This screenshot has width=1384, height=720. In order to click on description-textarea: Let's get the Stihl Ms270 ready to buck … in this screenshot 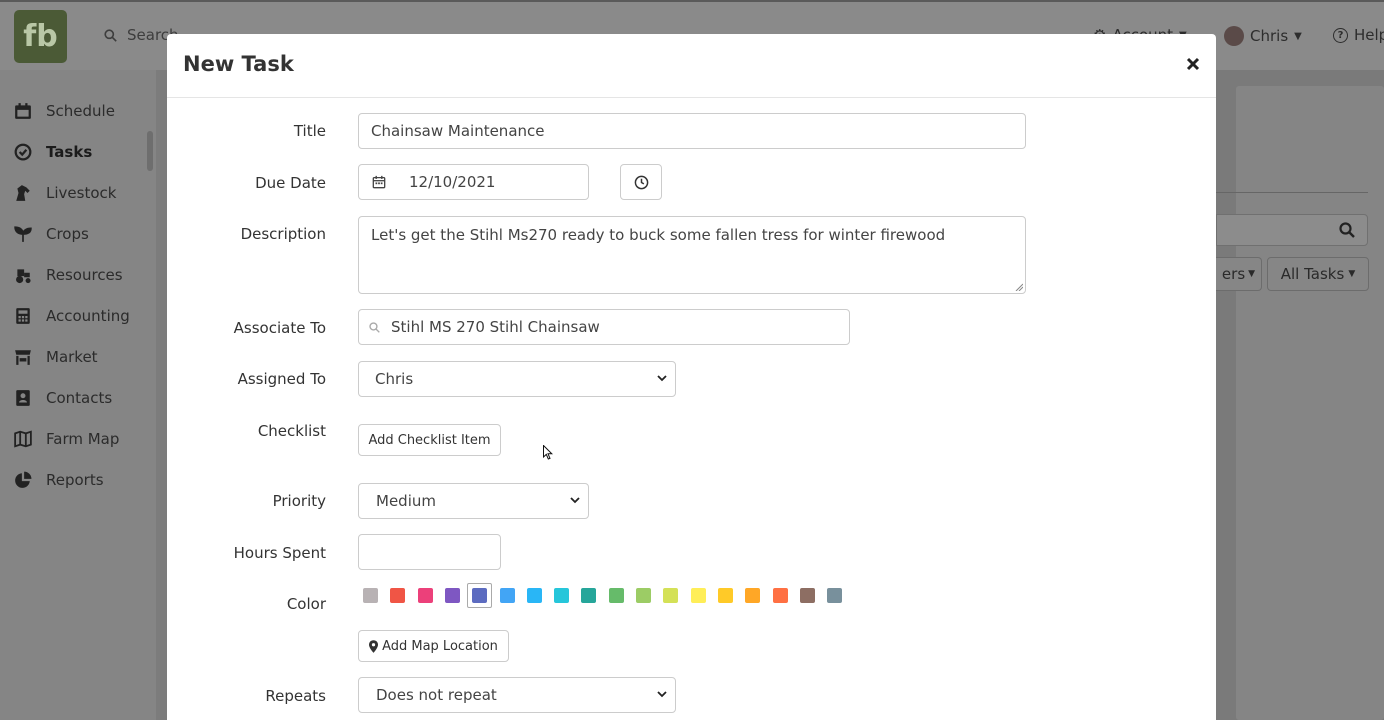, I will do `click(692, 255)`.